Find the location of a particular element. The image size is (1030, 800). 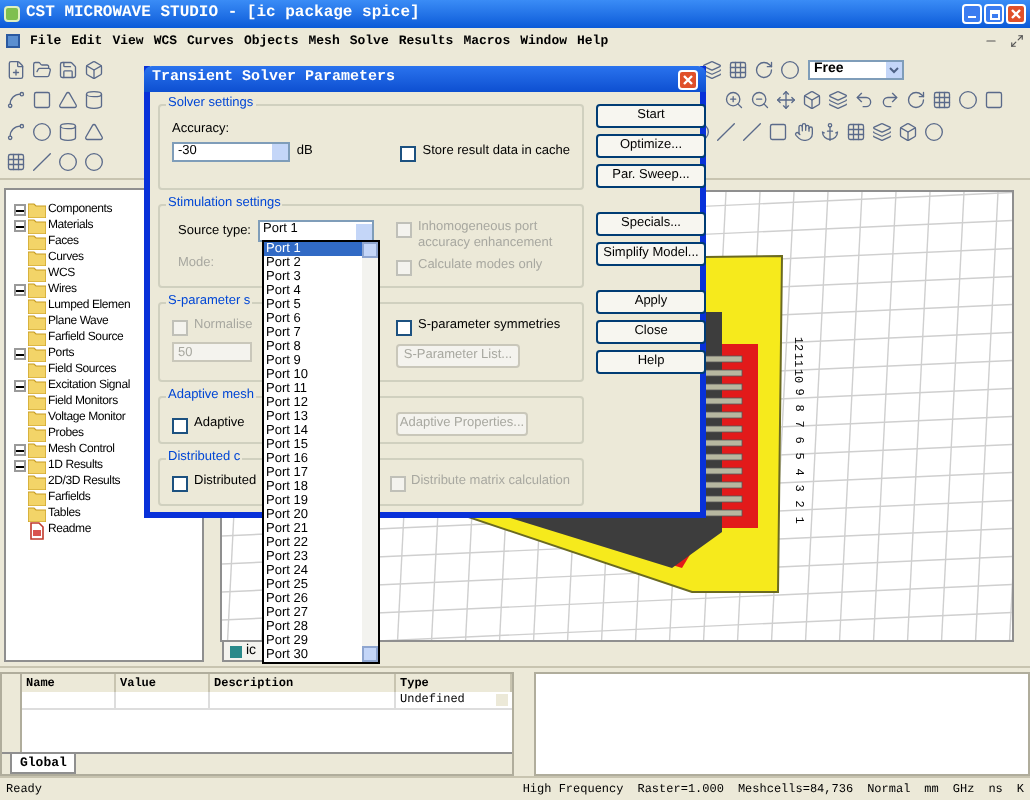

open-folder-icon is located at coordinates (42, 69).